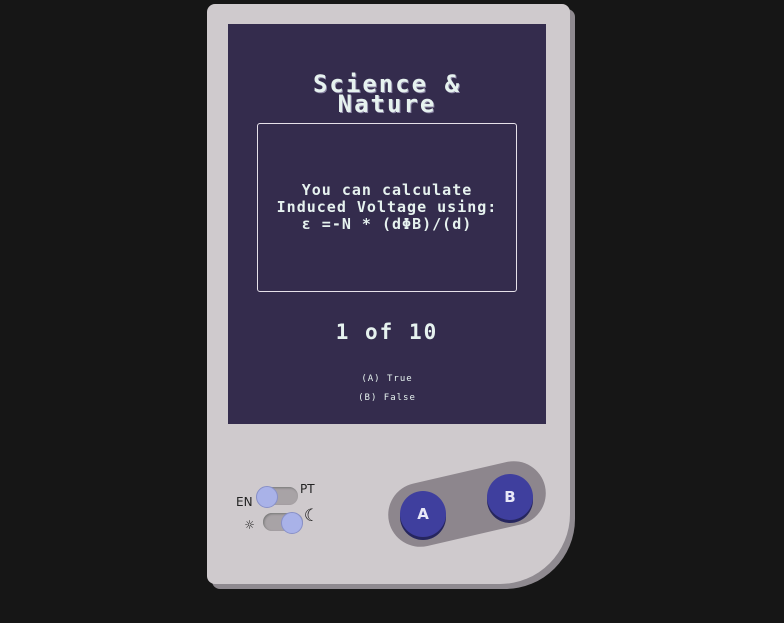  What do you see at coordinates (387, 398) in the screenshot?
I see `answer-option-false: (B) False` at bounding box center [387, 398].